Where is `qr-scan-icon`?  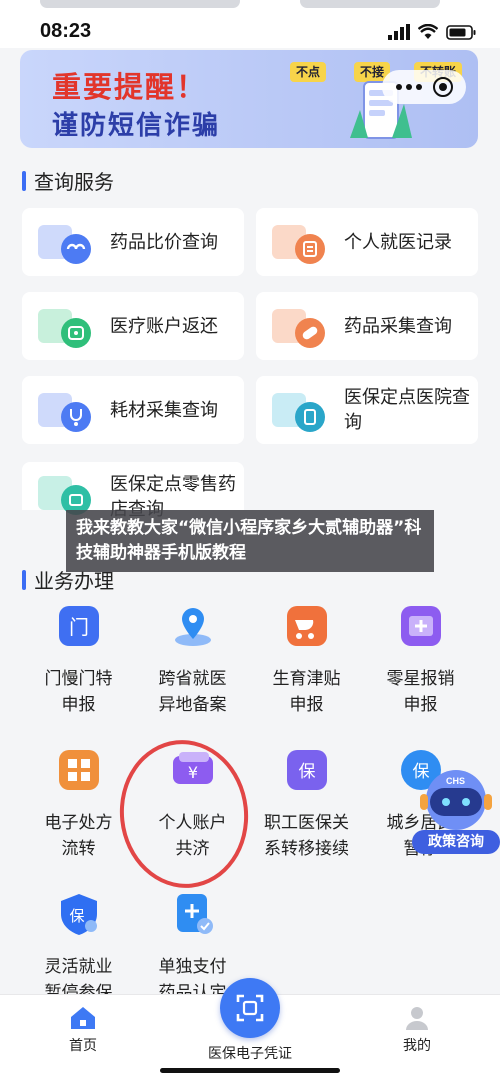
qr-scan-icon is located at coordinates (250, 1008).